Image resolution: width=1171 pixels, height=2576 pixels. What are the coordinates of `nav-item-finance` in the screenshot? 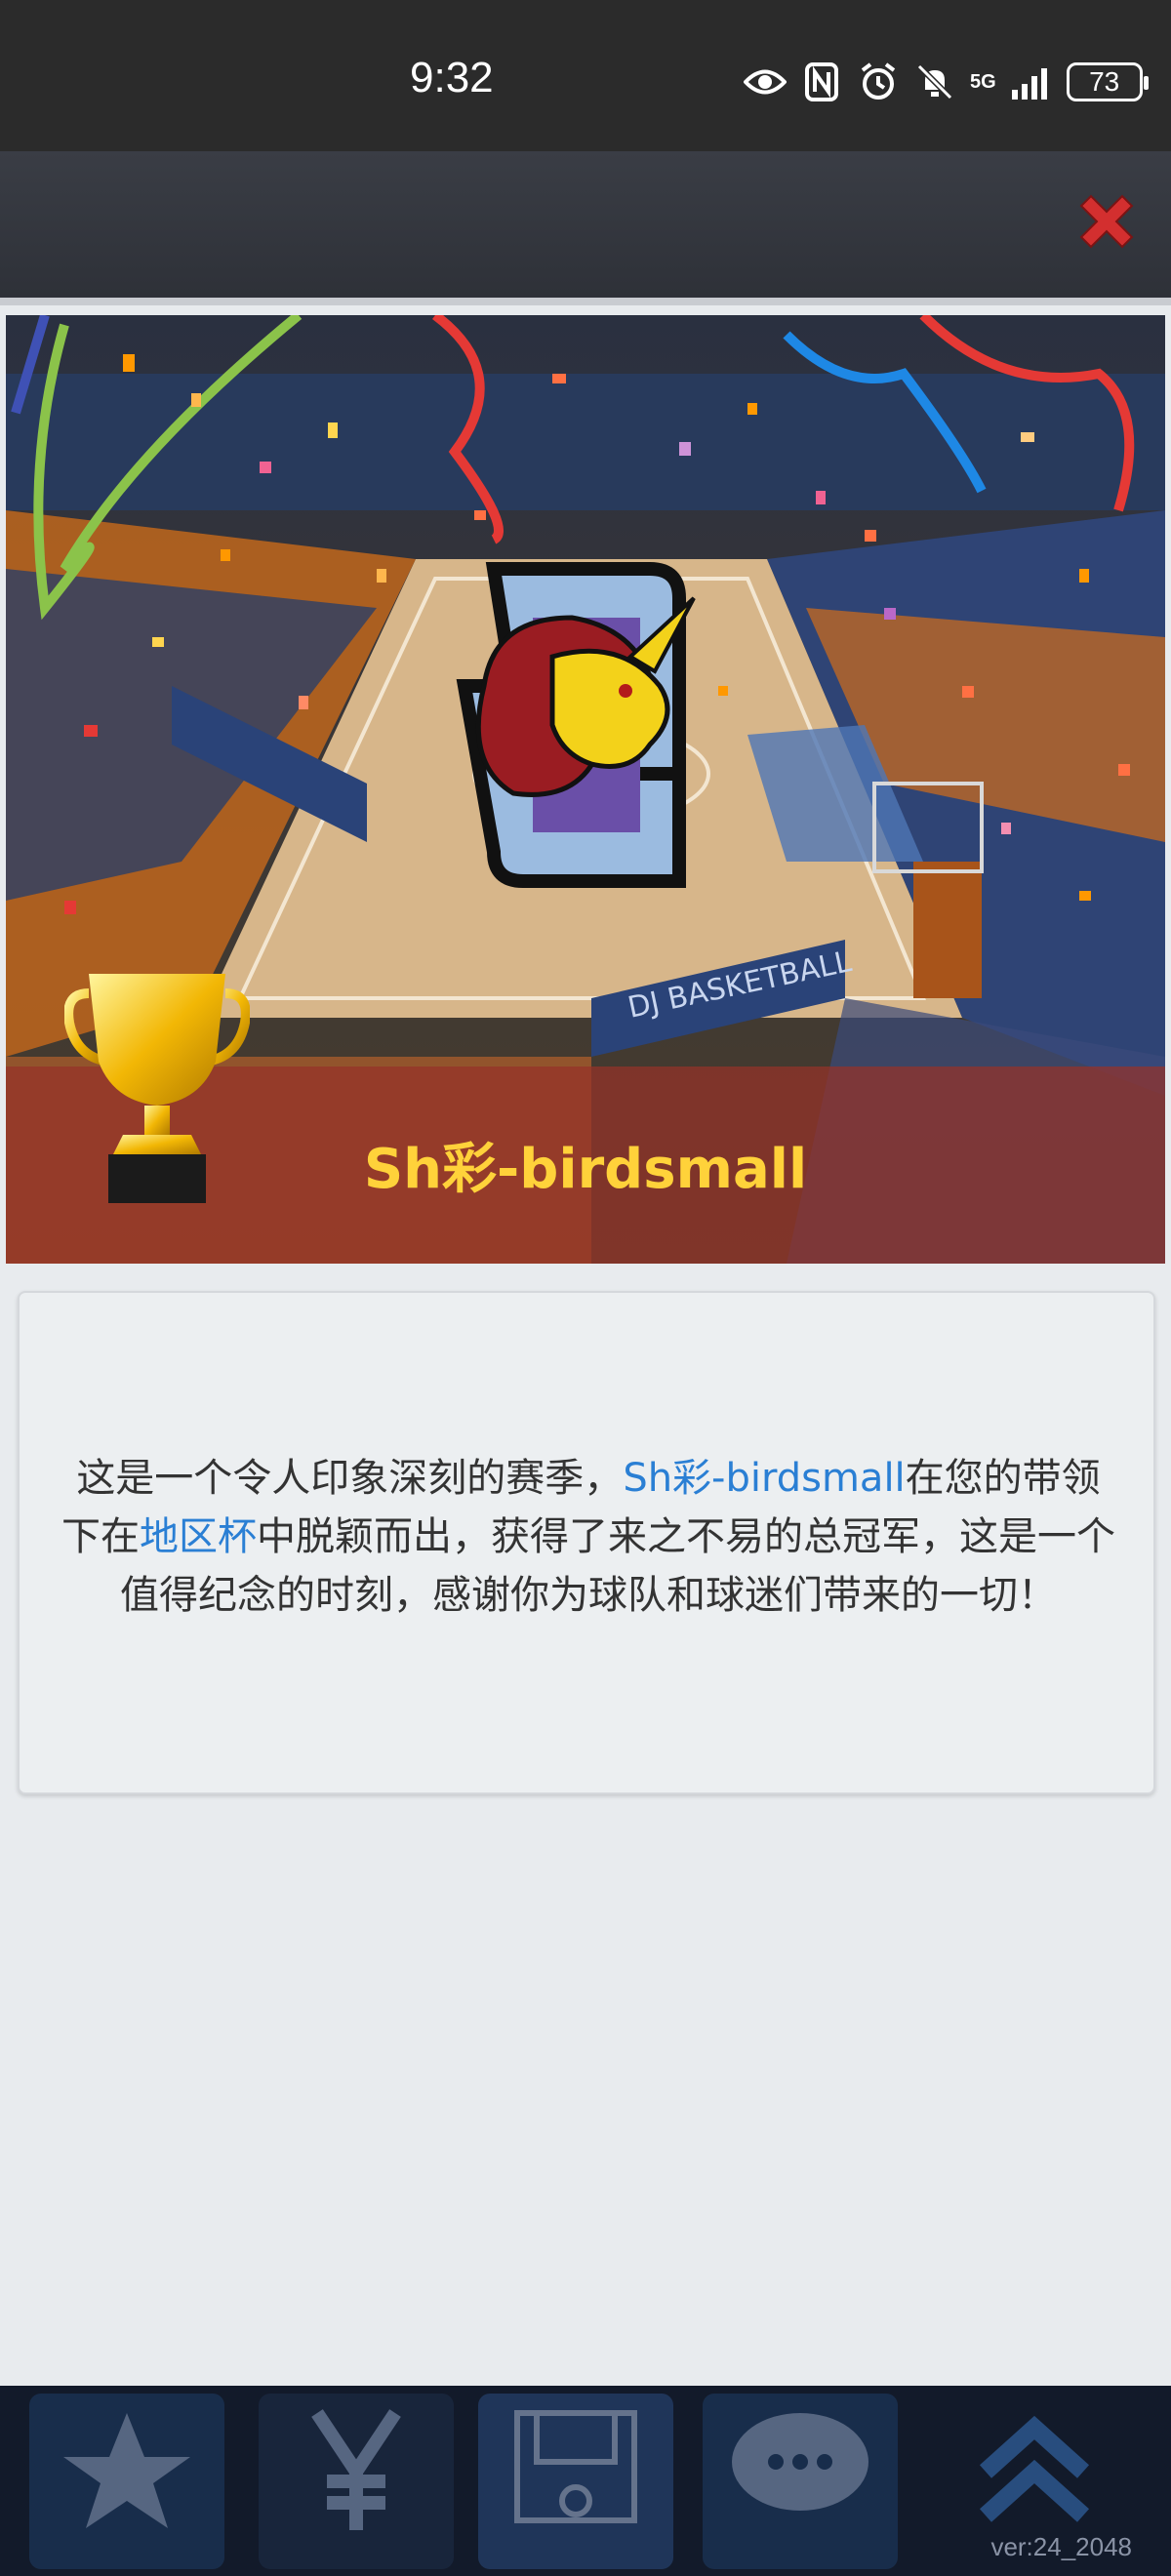 It's located at (356, 2481).